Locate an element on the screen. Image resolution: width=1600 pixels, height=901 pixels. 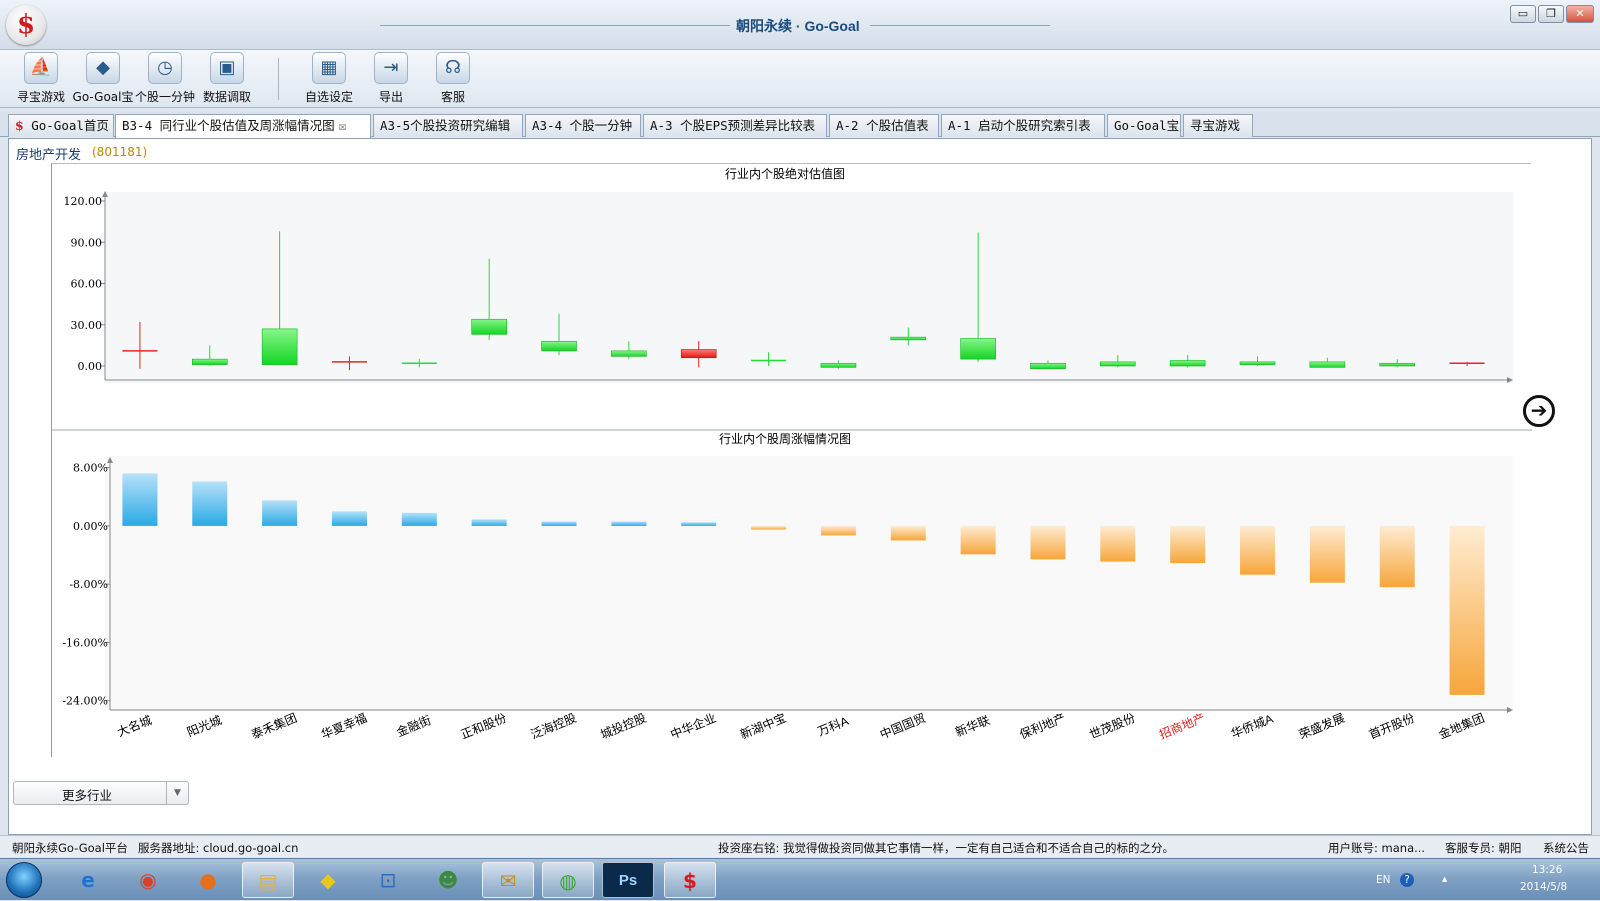
more-industry-label: 更多行业 is located at coordinates (87, 795).